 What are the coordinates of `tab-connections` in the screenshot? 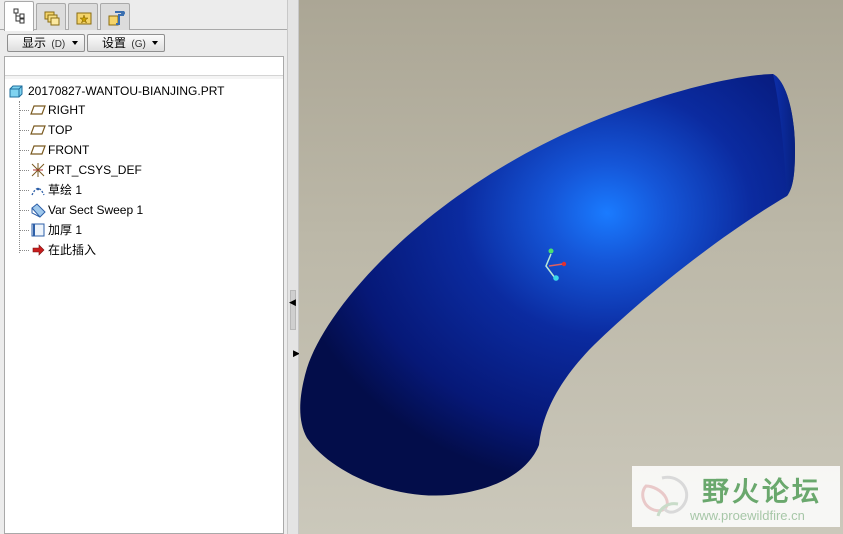 It's located at (115, 16).